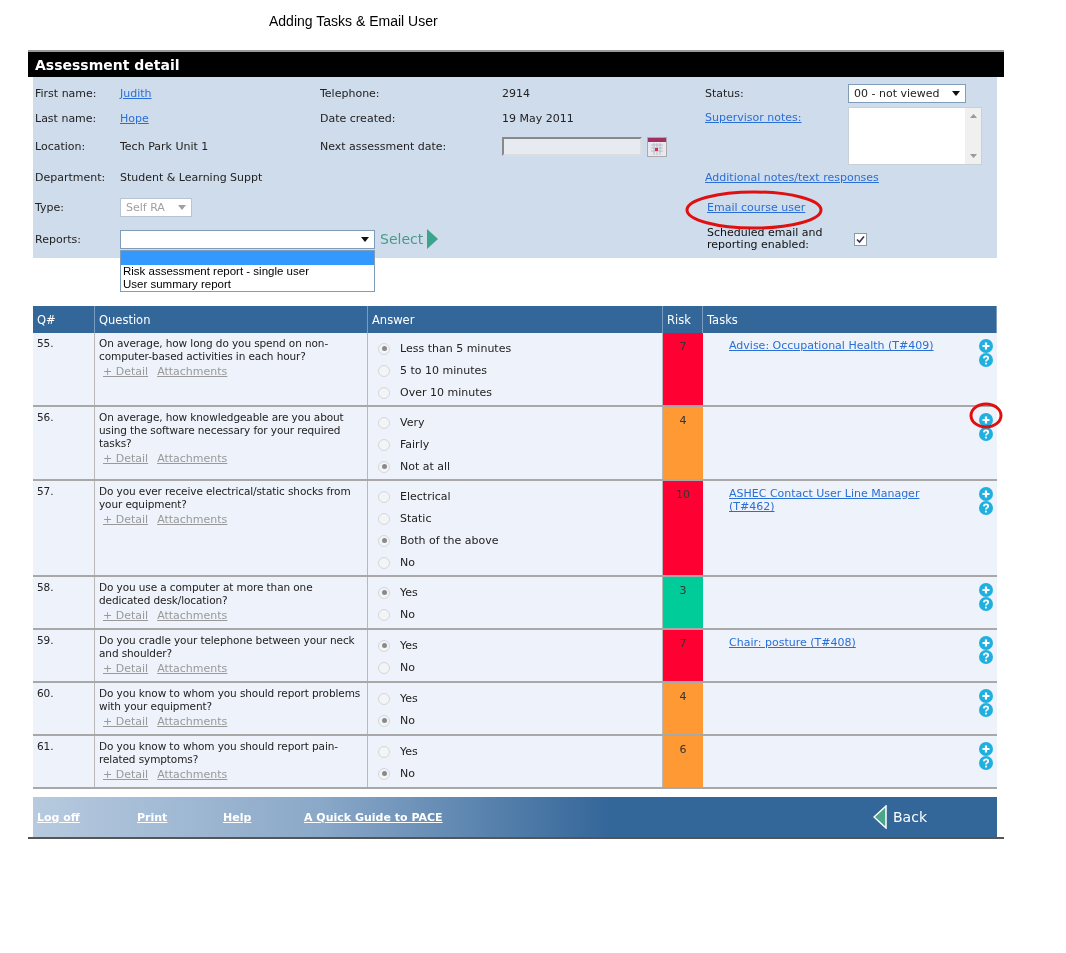  What do you see at coordinates (358, 118) in the screenshot?
I see `field-label: Date created:` at bounding box center [358, 118].